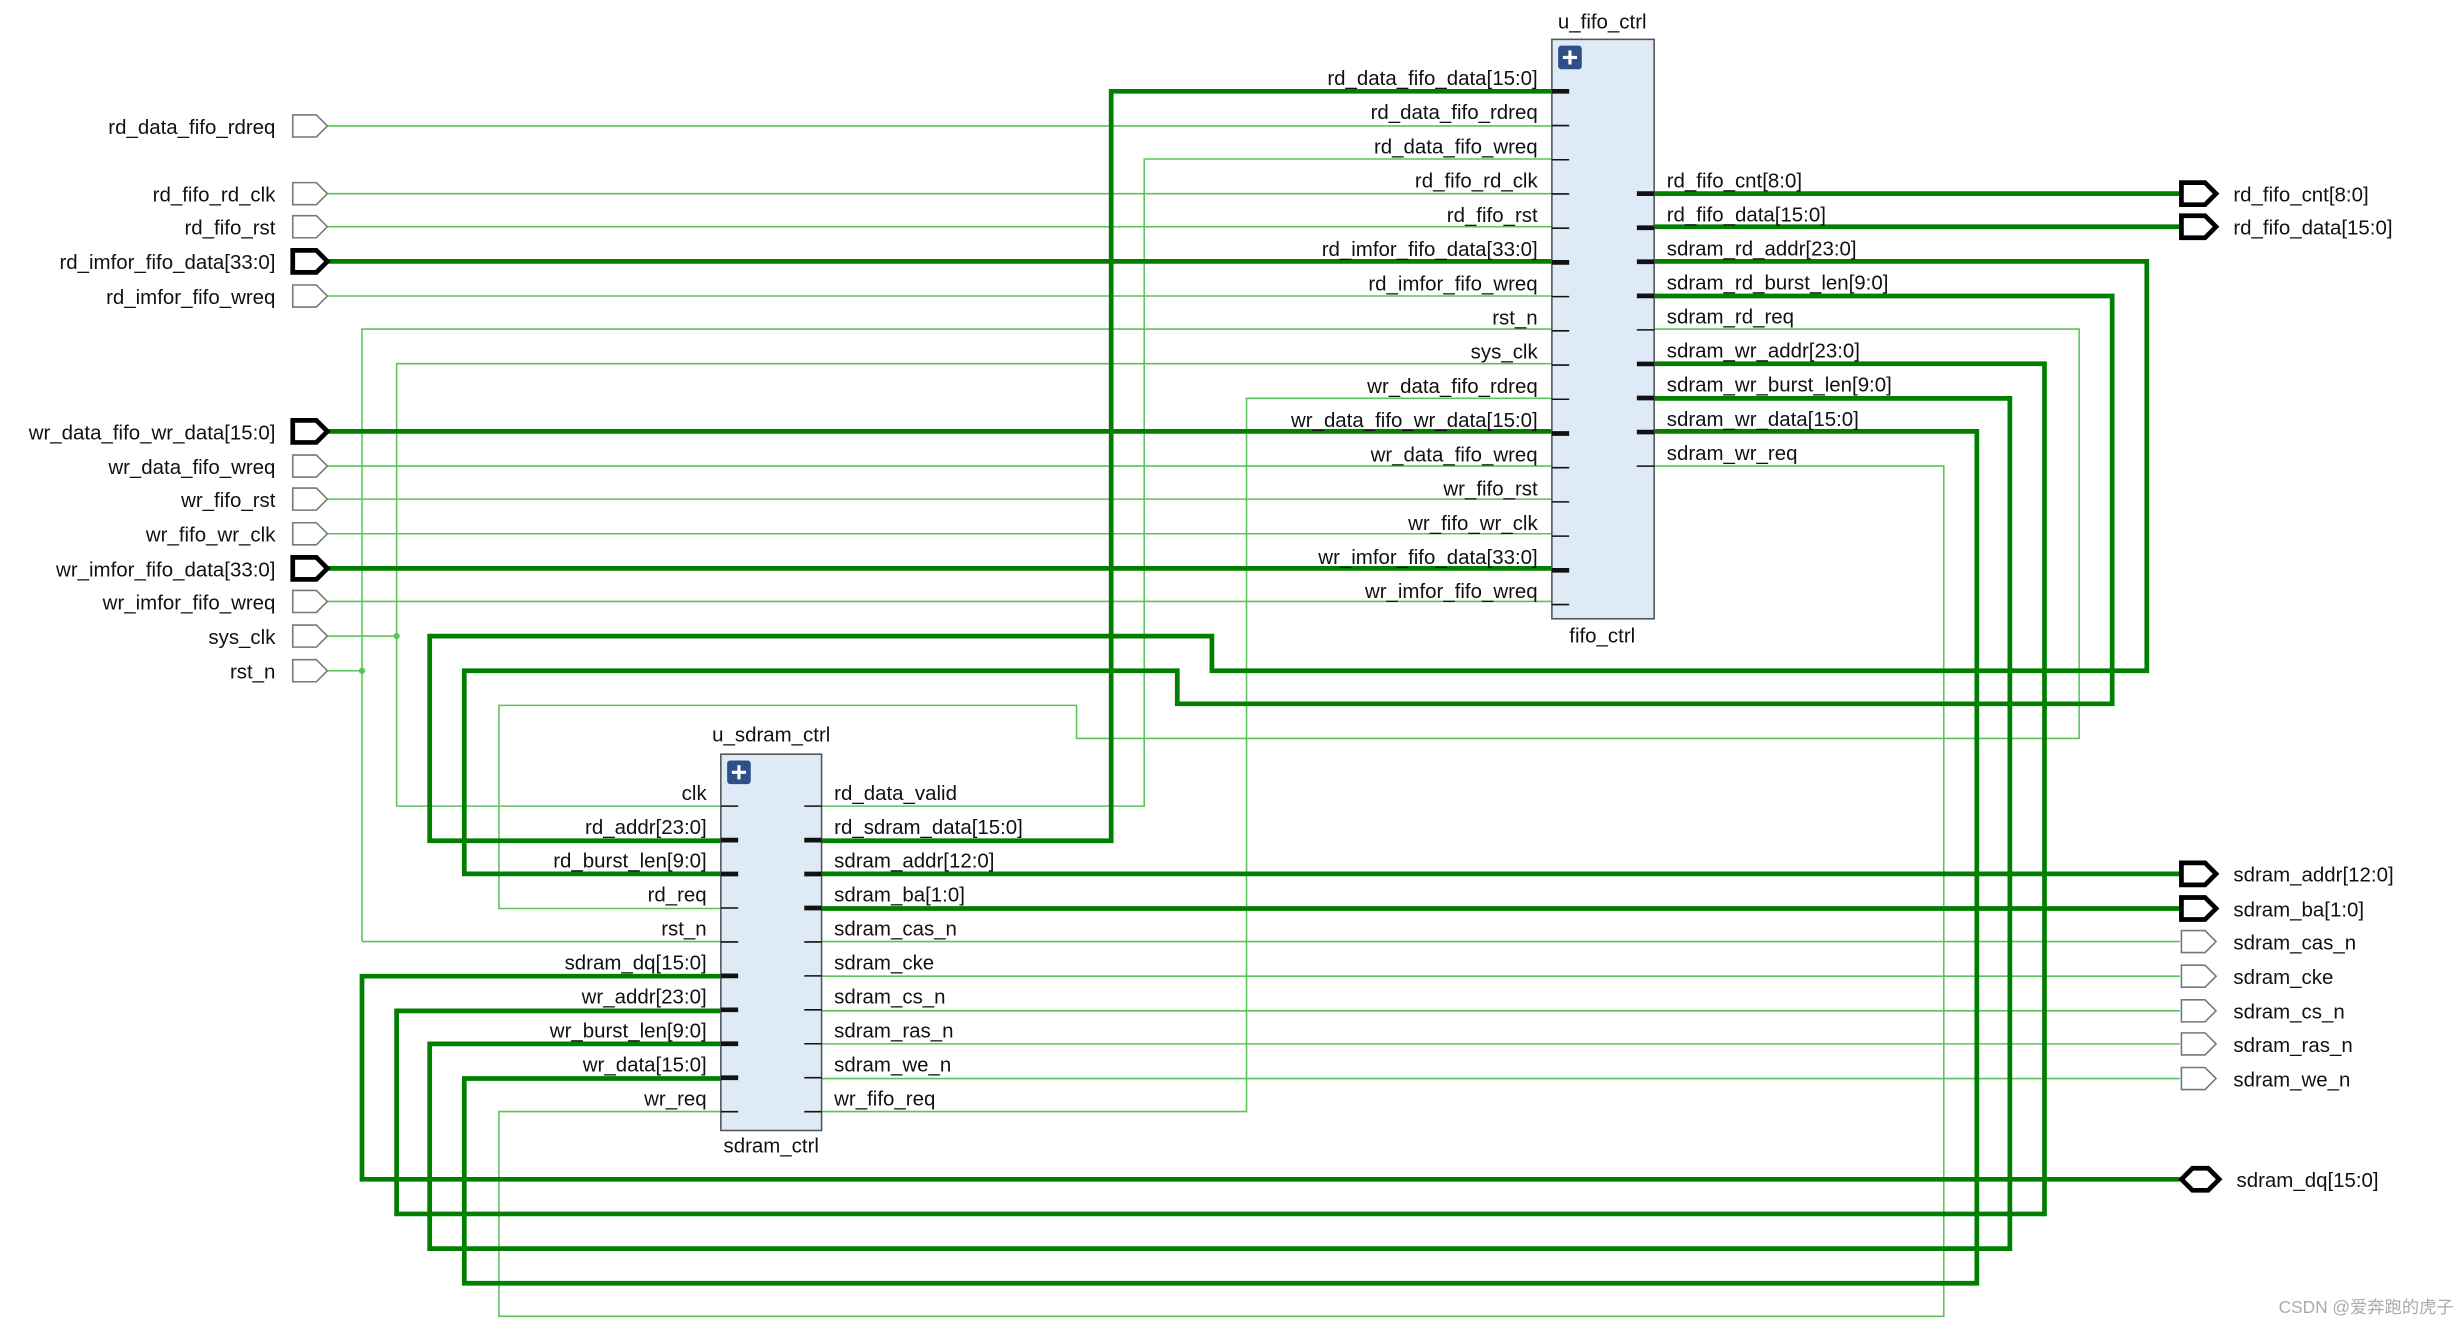 The height and width of the screenshot is (1321, 2460). I want to click on svg-text: rd_data_valid, so click(895, 793).